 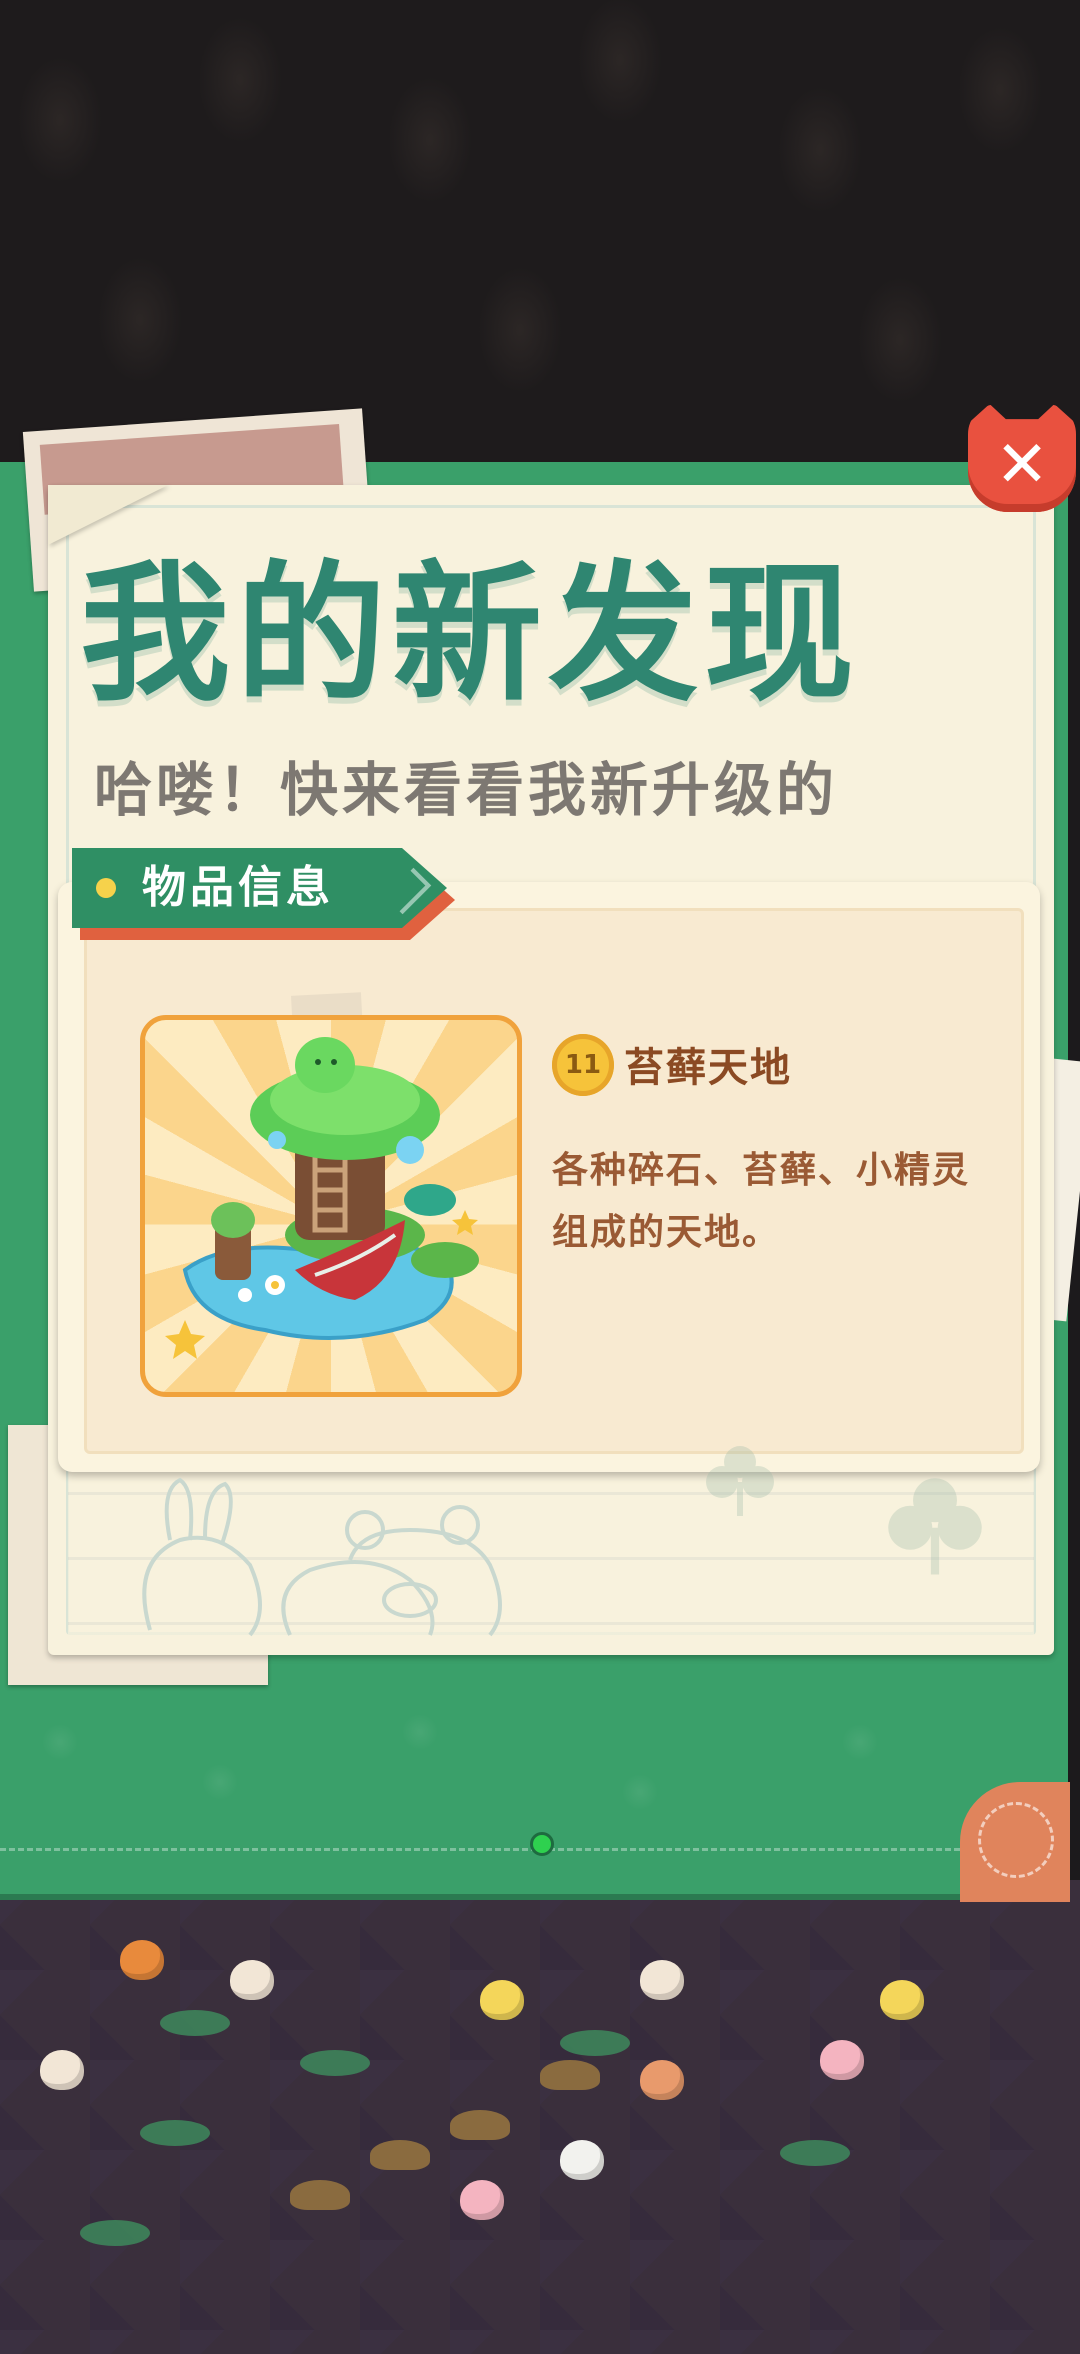 What do you see at coordinates (108, 515) in the screenshot?
I see `paper-fold-corner` at bounding box center [108, 515].